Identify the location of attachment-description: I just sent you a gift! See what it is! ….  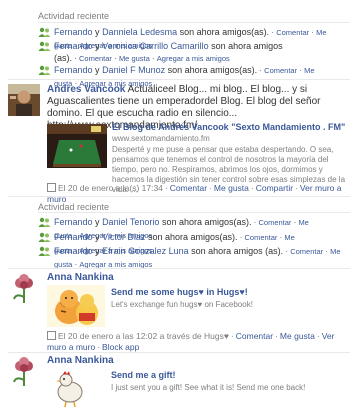
(208, 387).